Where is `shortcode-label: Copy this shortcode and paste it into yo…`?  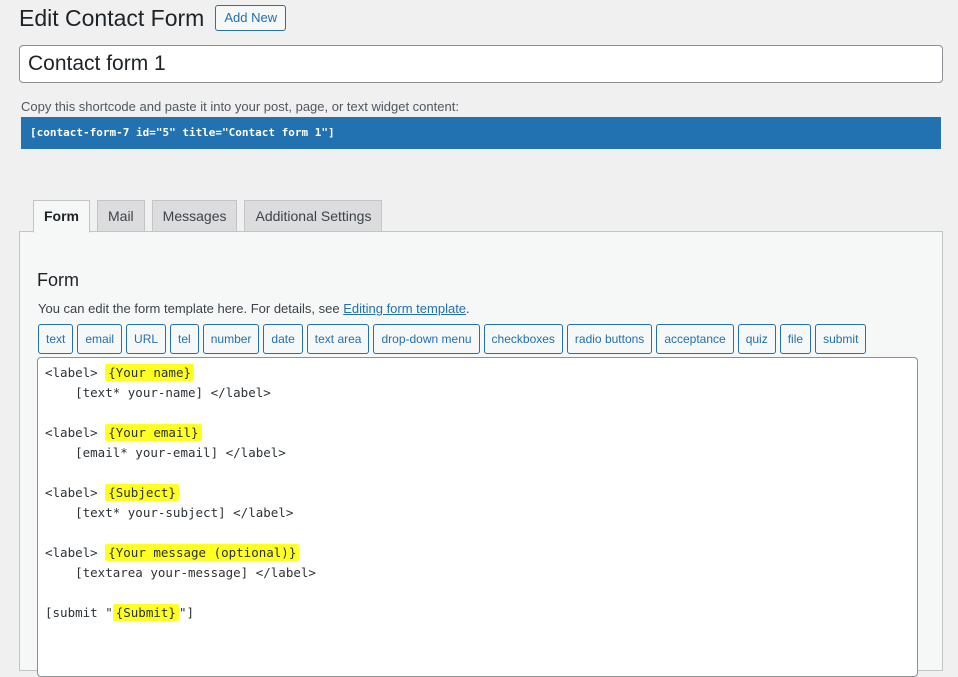 shortcode-label: Copy this shortcode and paste it into yo… is located at coordinates (240, 106).